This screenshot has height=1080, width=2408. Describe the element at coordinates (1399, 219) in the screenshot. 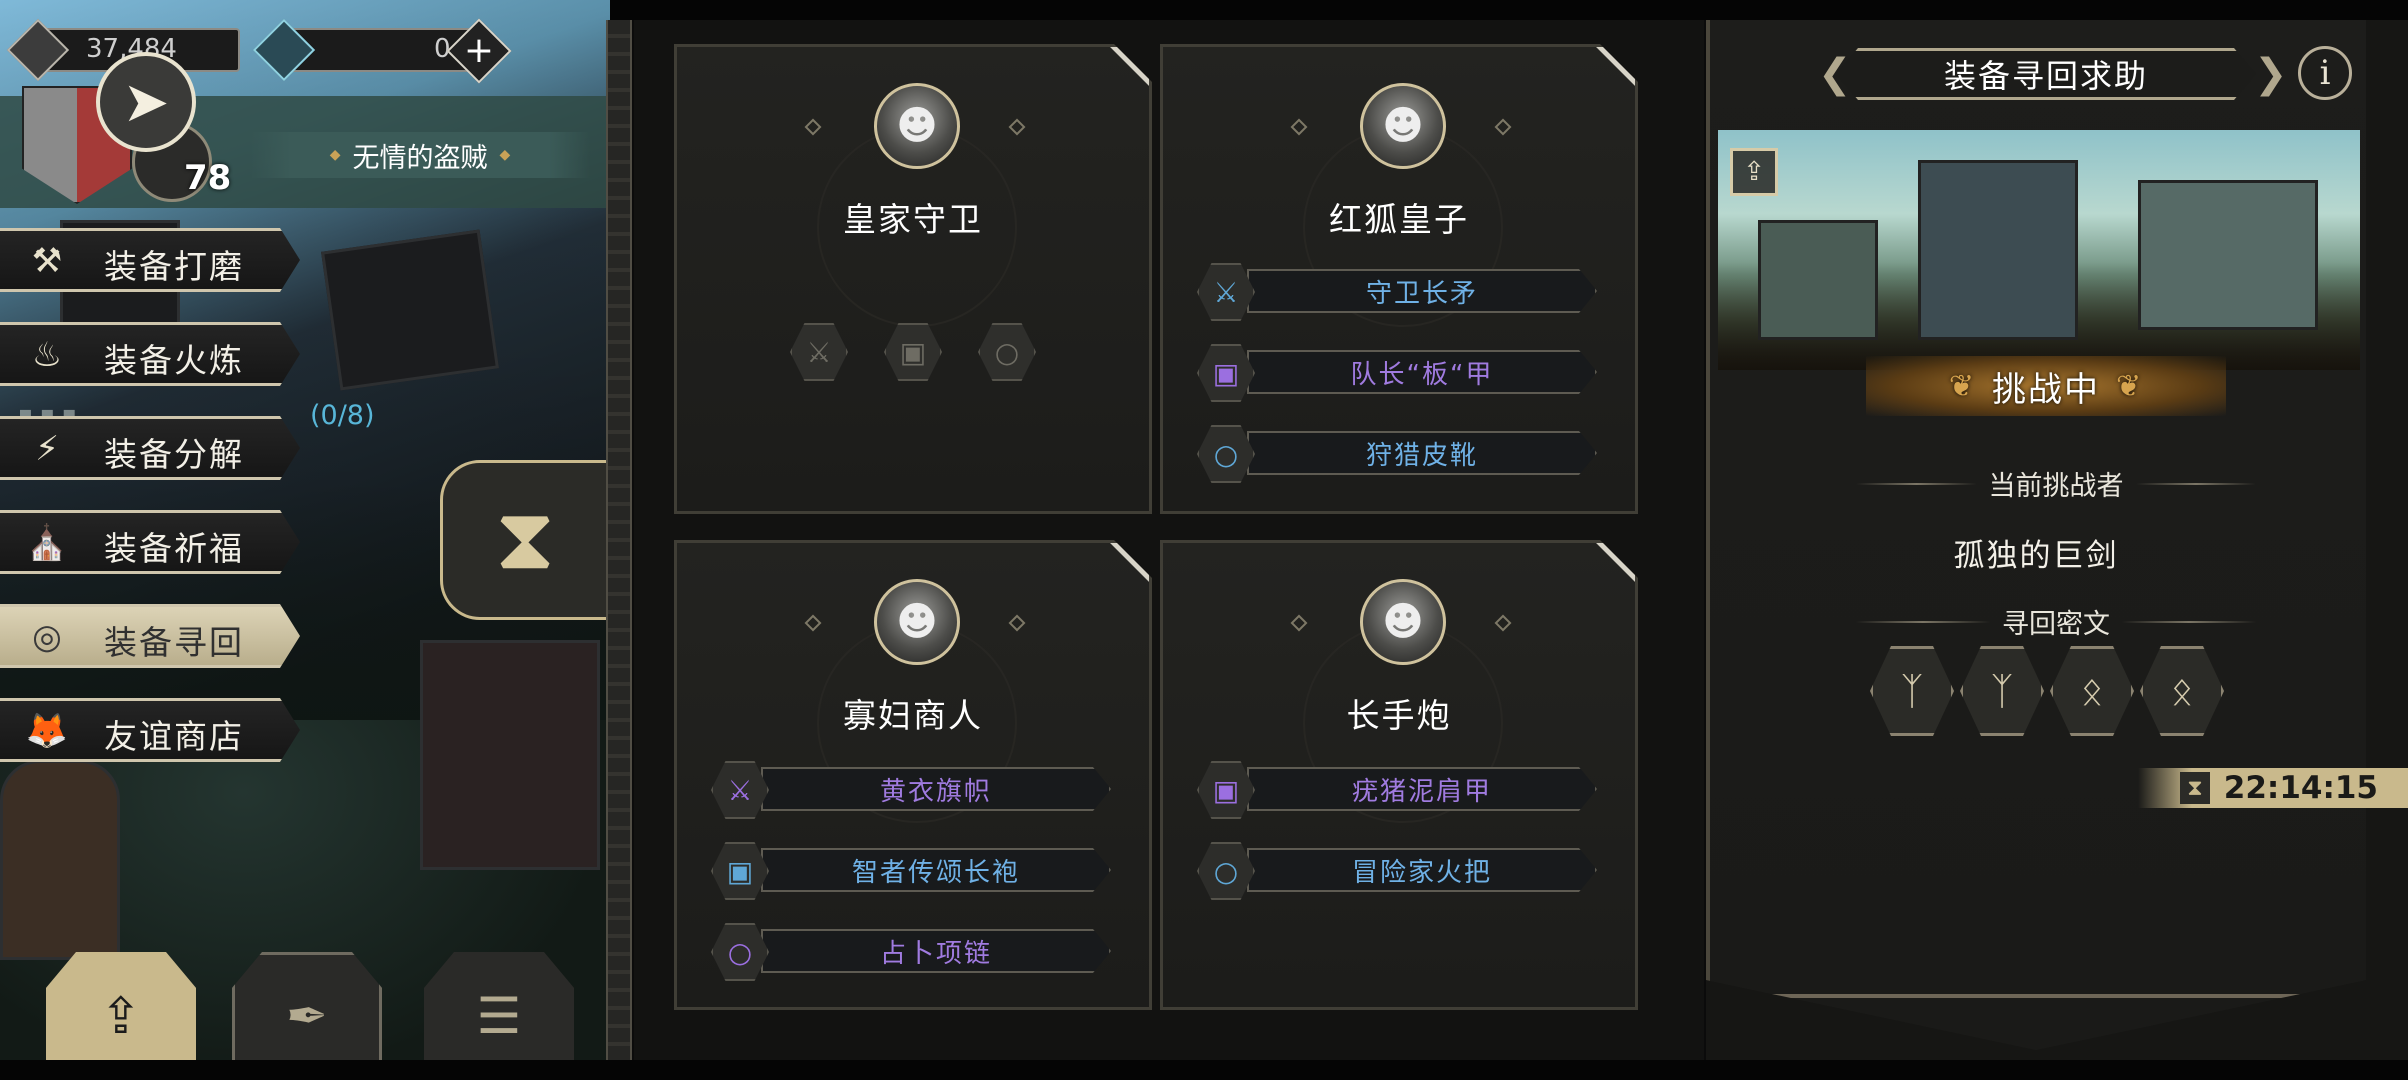

I see `boss-name: 红狐皇子` at that location.